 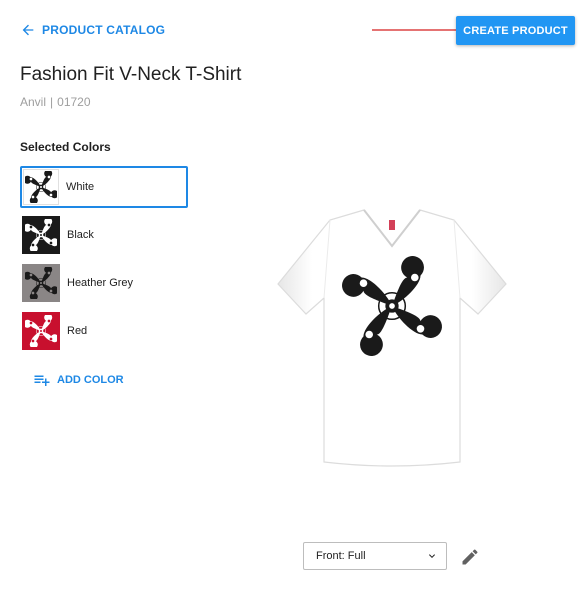 I want to click on product-title: Fashion Fit V-Neck T-Shirt, so click(x=131, y=74).